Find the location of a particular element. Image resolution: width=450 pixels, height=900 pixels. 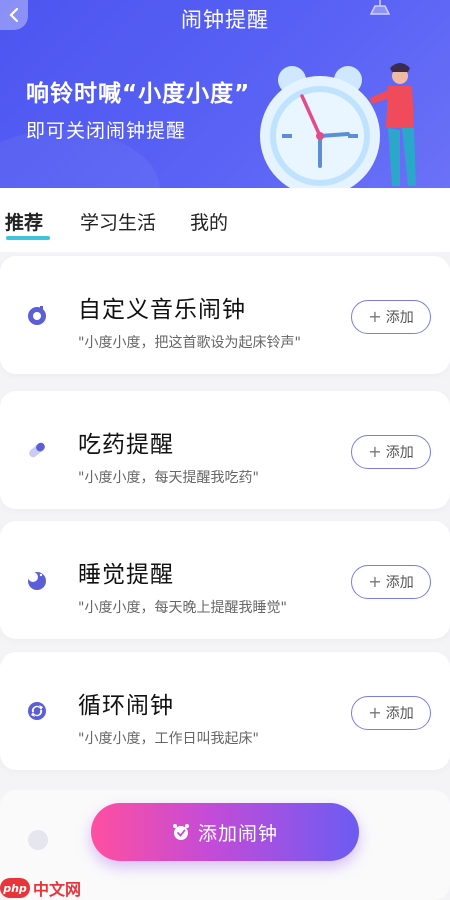

card-title: 吃药提醒 is located at coordinates (126, 445).